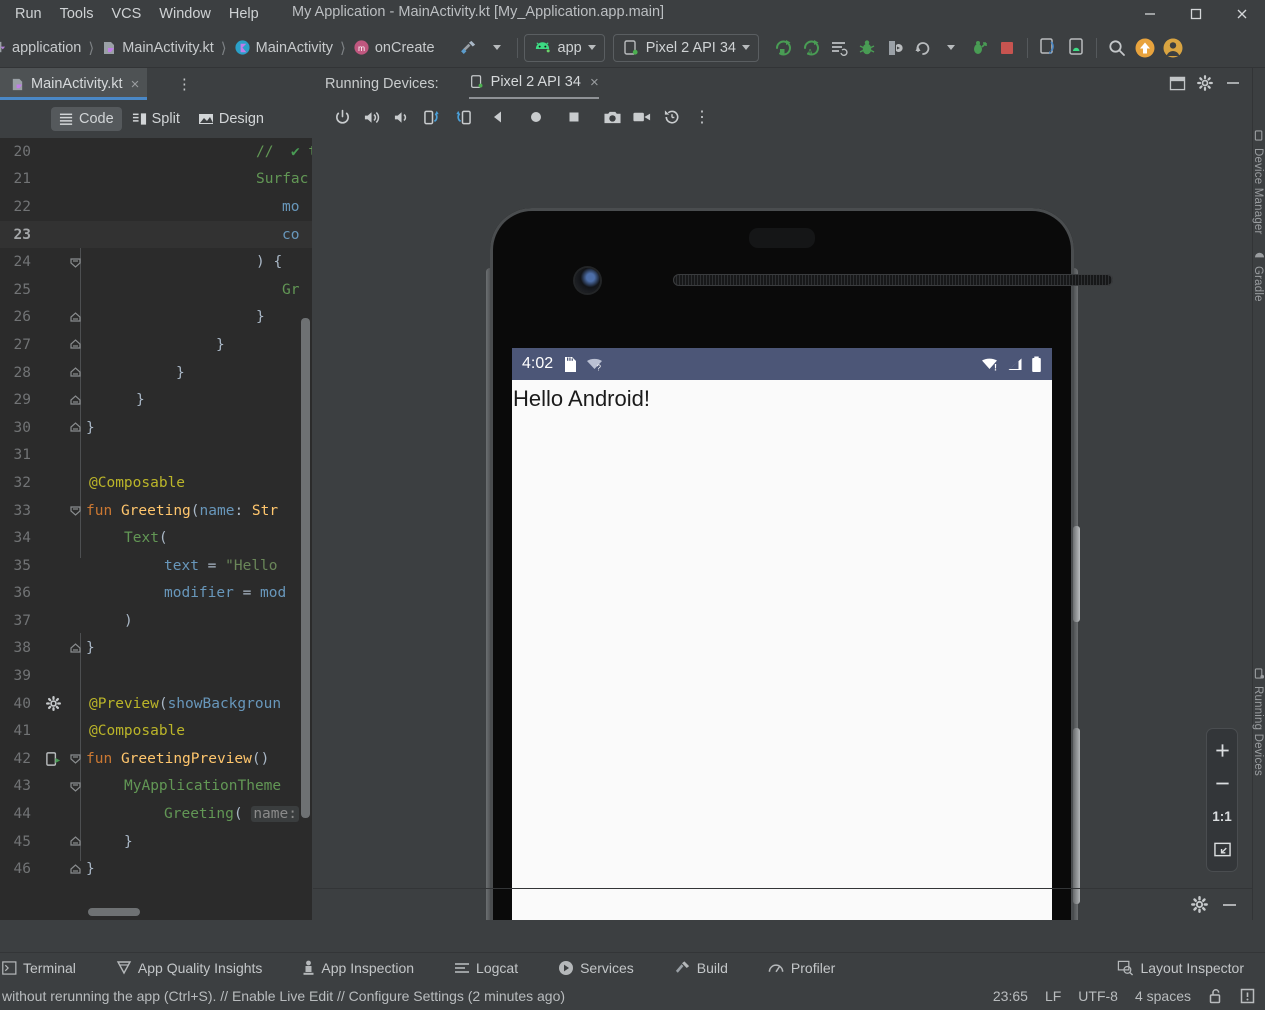  What do you see at coordinates (394, 47) in the screenshot?
I see `breadcrumb-item-method: m onCreate` at bounding box center [394, 47].